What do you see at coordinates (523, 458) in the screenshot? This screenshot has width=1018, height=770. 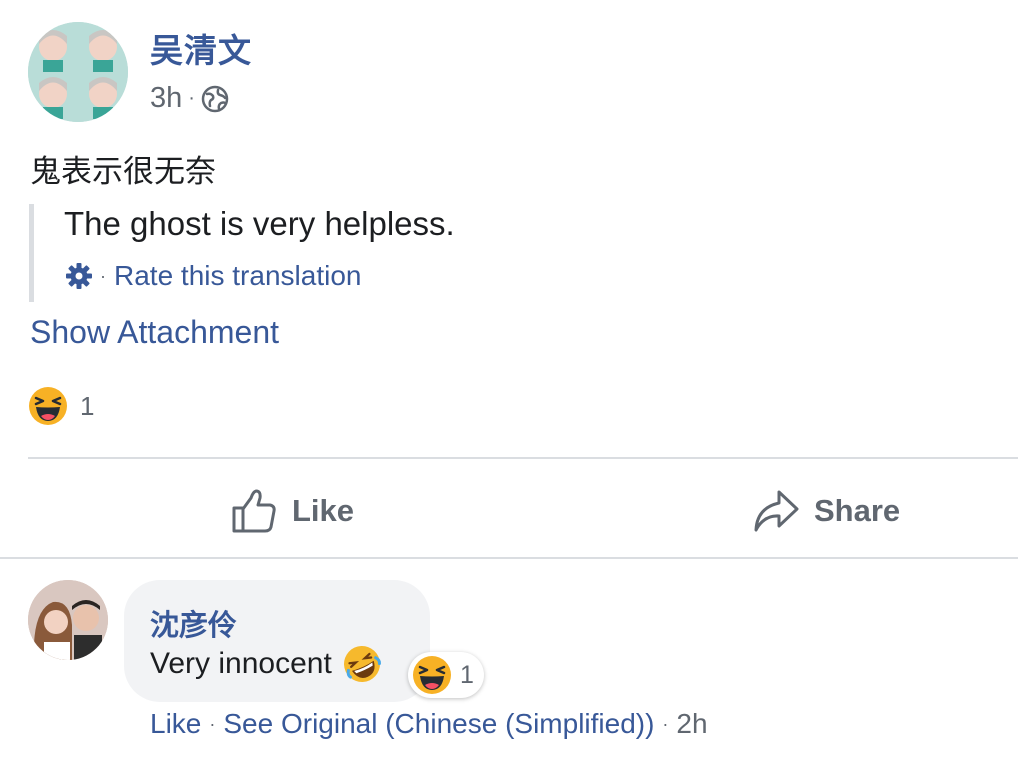 I see `divider-top` at bounding box center [523, 458].